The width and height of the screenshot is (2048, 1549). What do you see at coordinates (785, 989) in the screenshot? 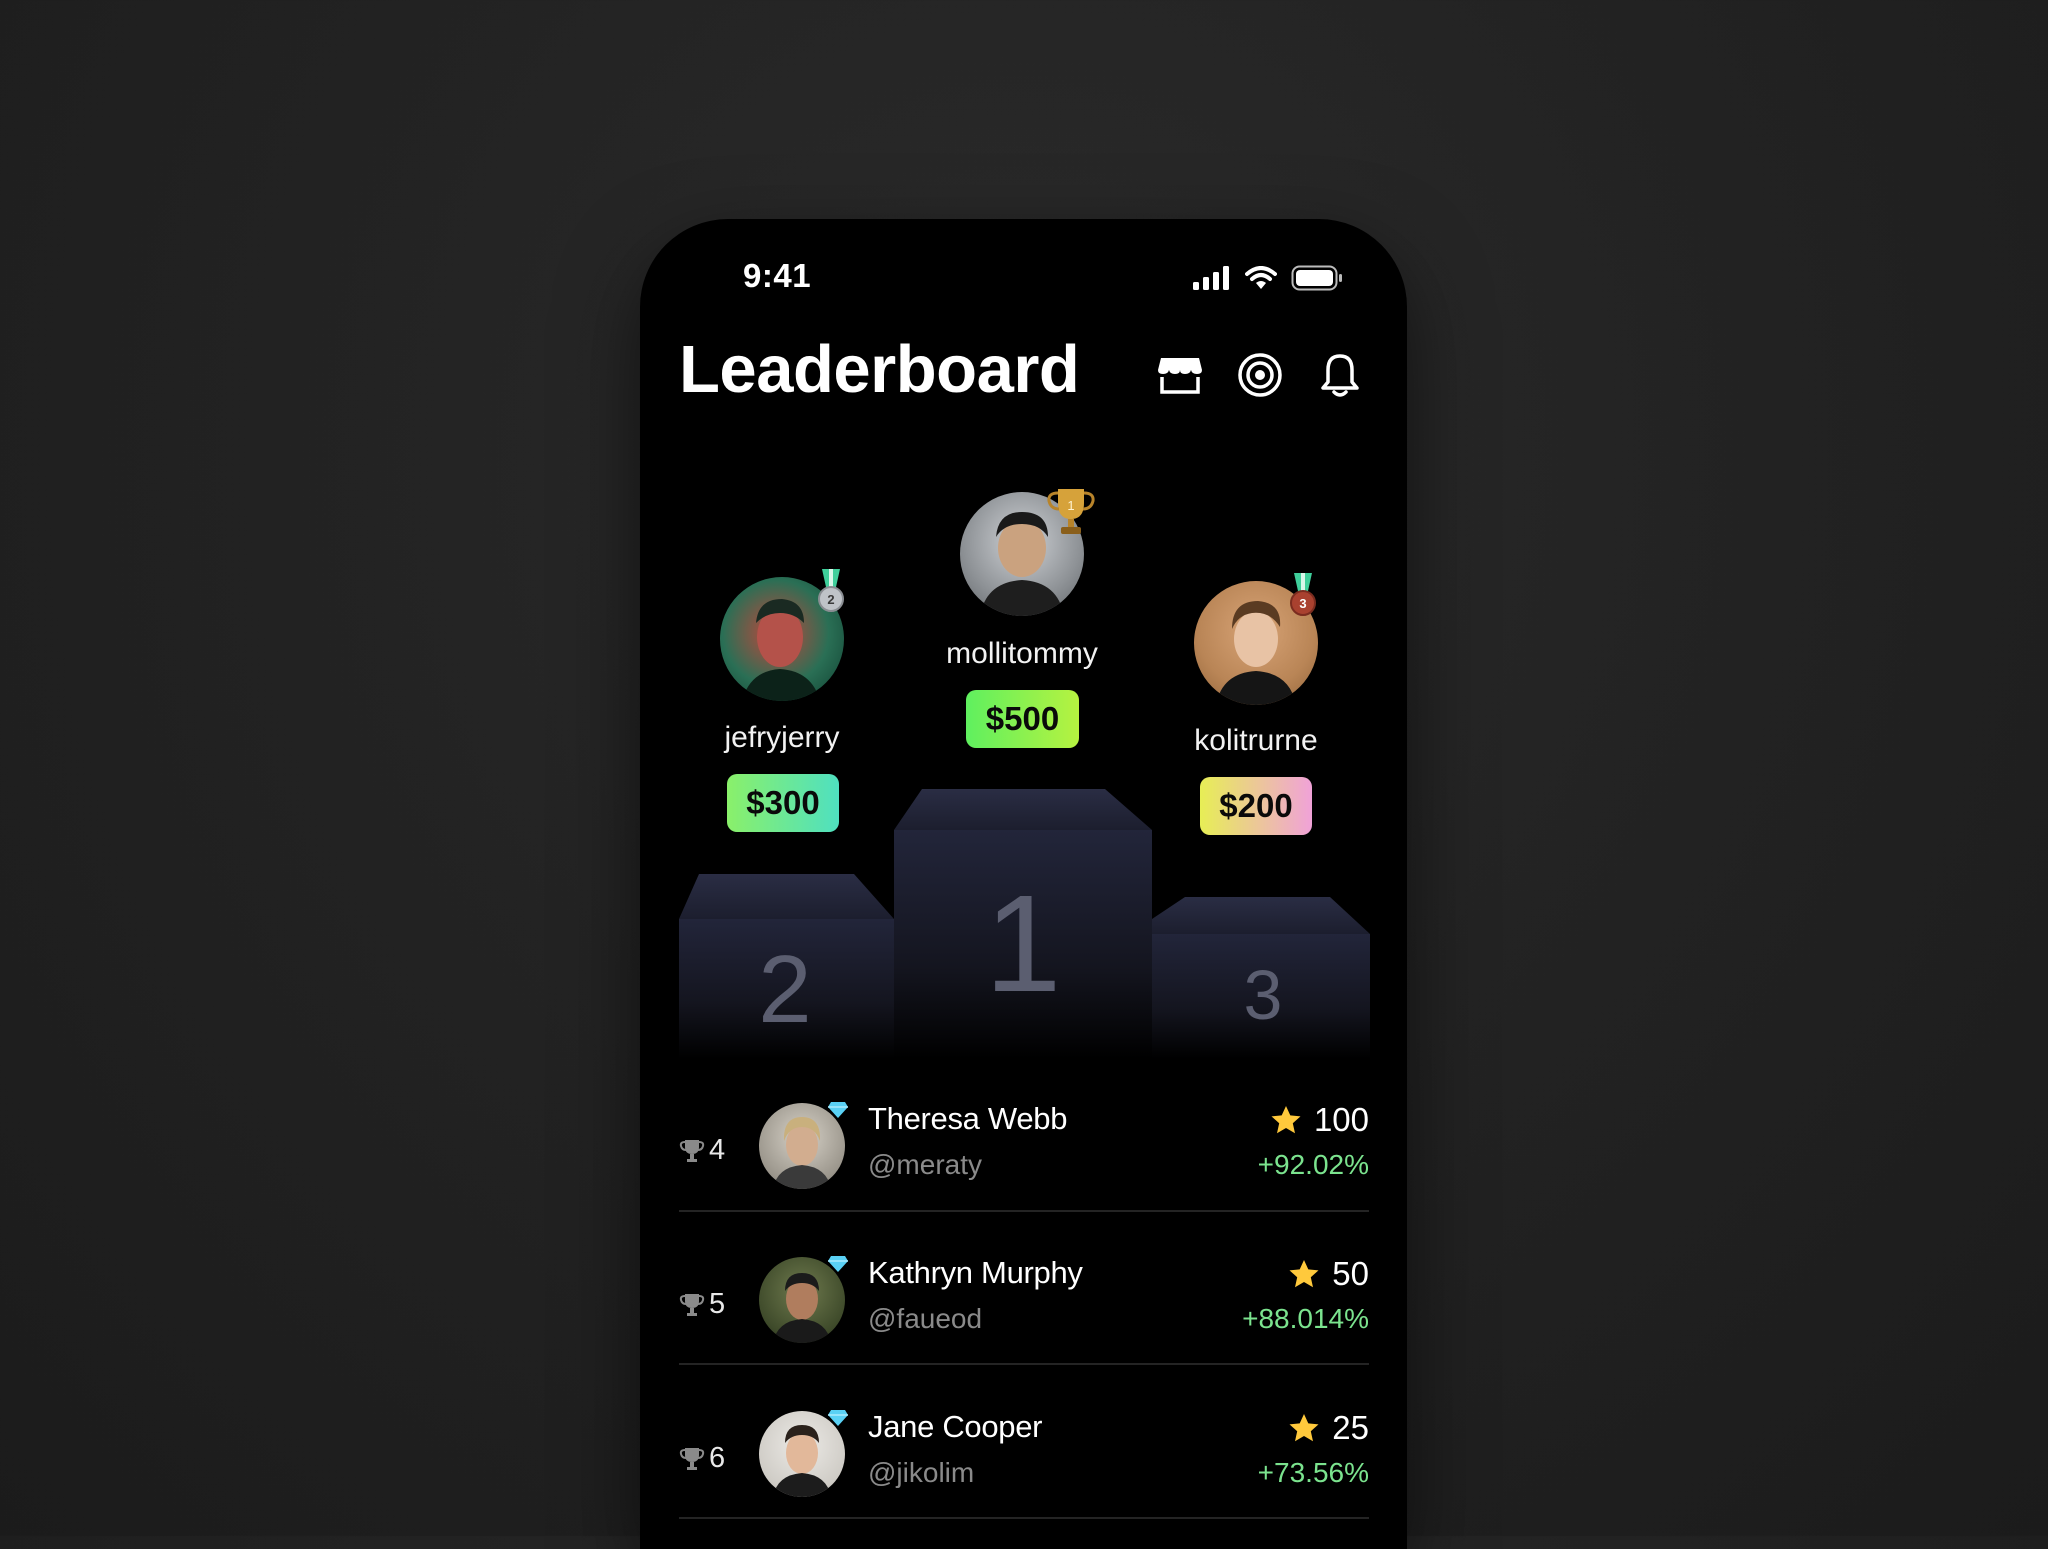
I see `podium-number-second: 2` at bounding box center [785, 989].